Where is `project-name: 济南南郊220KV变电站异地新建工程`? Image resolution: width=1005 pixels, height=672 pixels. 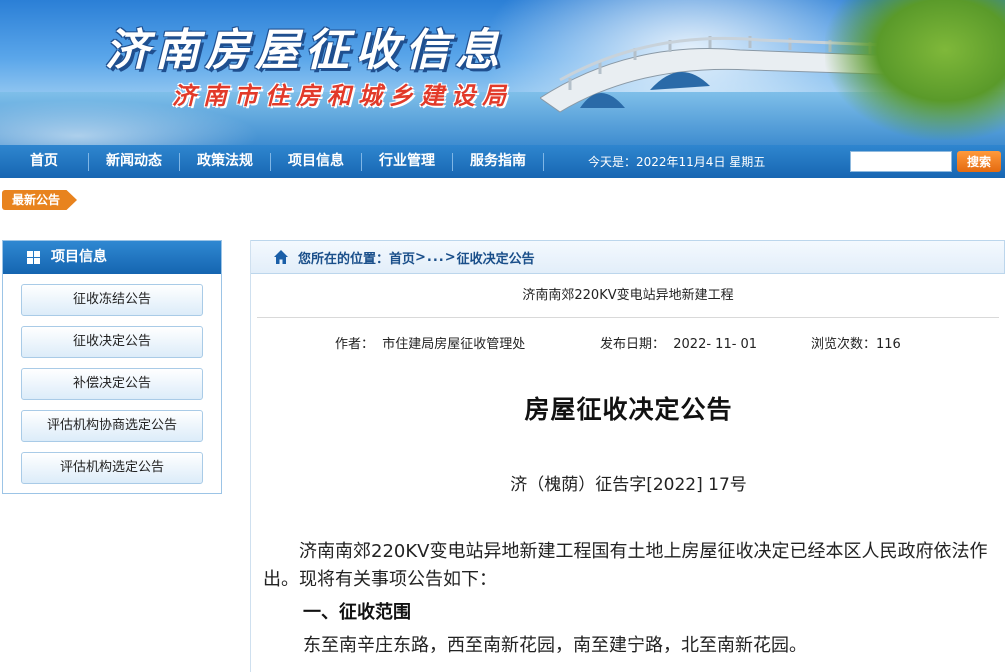 project-name: 济南南郊220KV变电站异地新建工程 is located at coordinates (628, 296).